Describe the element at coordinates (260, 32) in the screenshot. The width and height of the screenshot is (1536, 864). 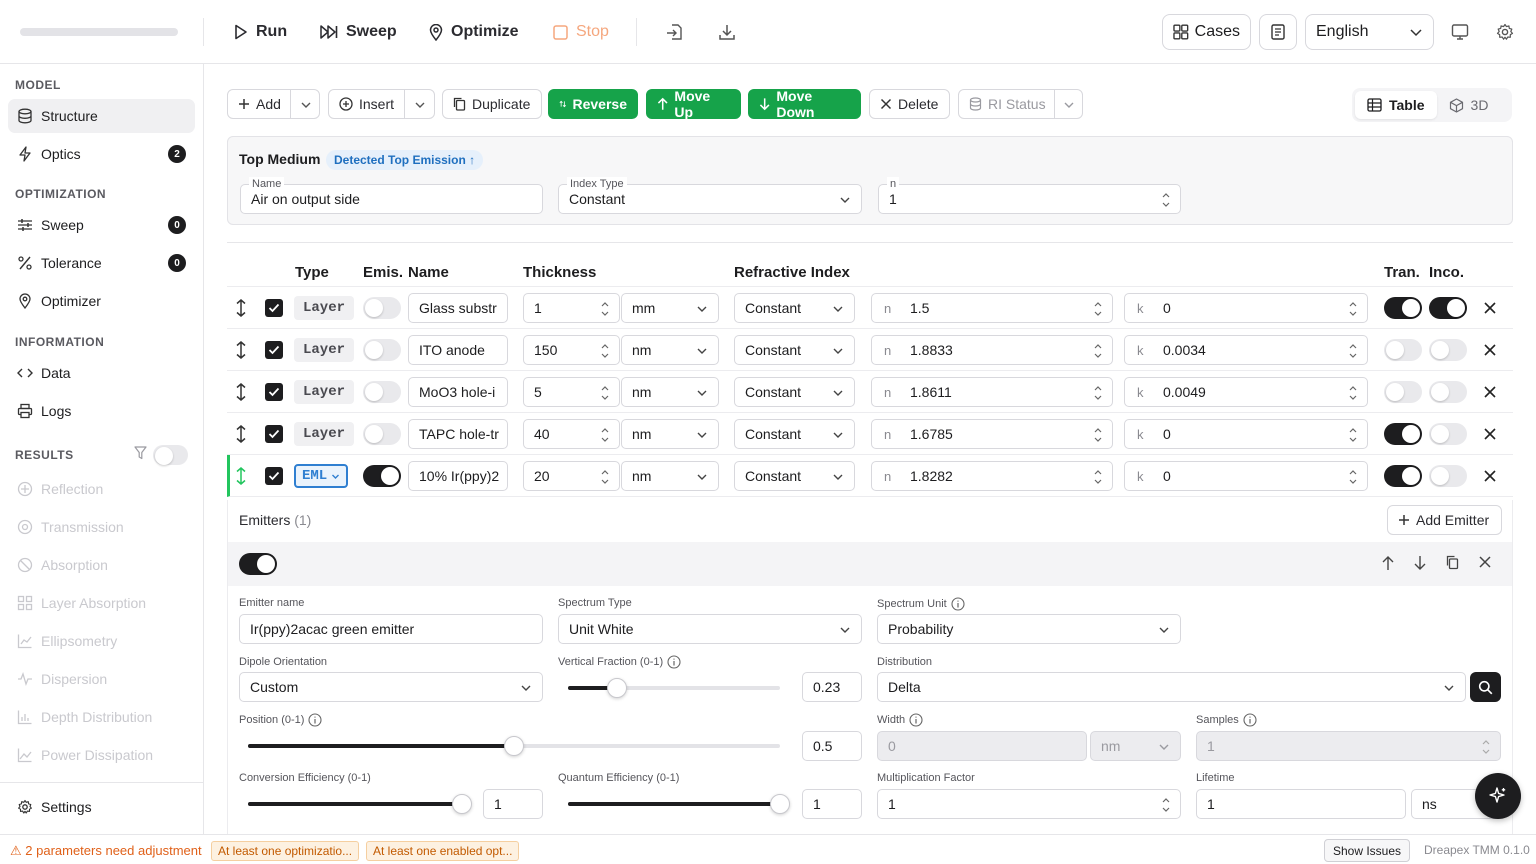
I see `run-button: Run` at that location.